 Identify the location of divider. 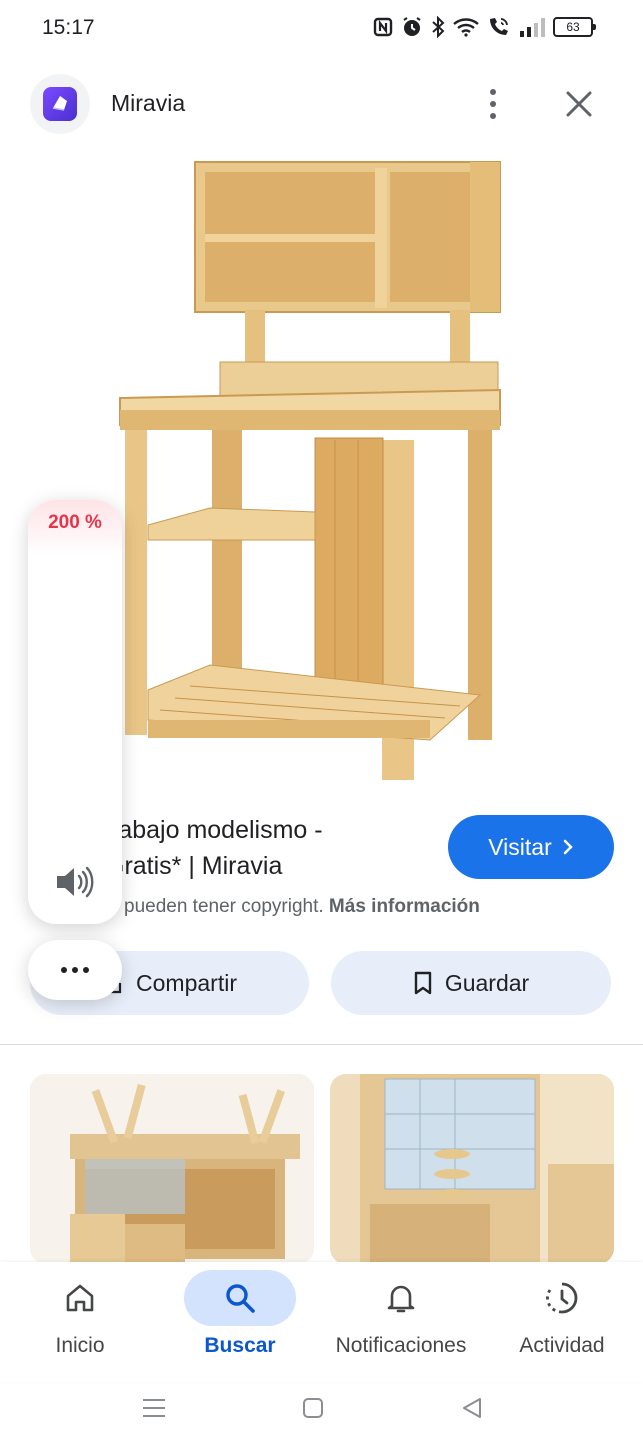
(321, 1044).